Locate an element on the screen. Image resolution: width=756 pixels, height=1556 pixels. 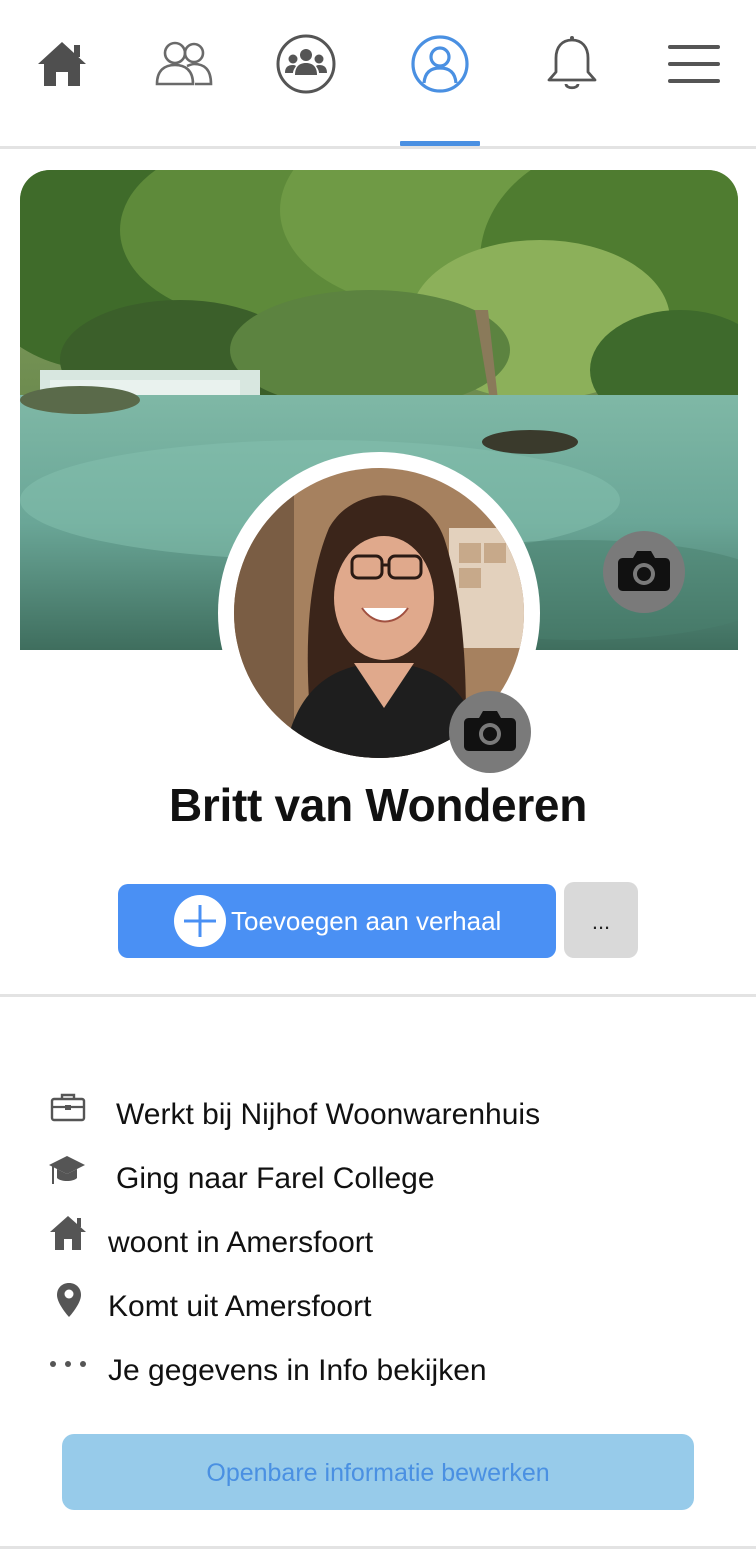
friends-icon is located at coordinates (184, 64).